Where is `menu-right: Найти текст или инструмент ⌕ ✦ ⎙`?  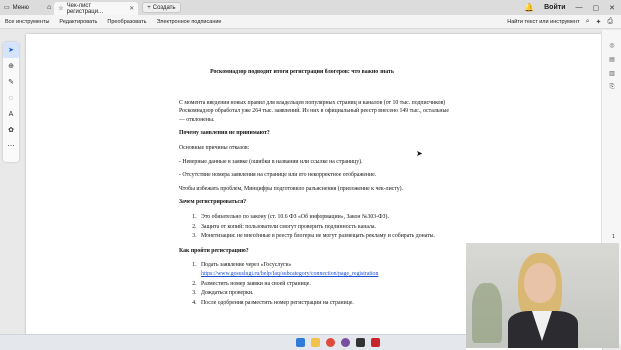
menu-right: Найти текст или инструмент ⌕ ✦ ⎙ is located at coordinates (564, 22).